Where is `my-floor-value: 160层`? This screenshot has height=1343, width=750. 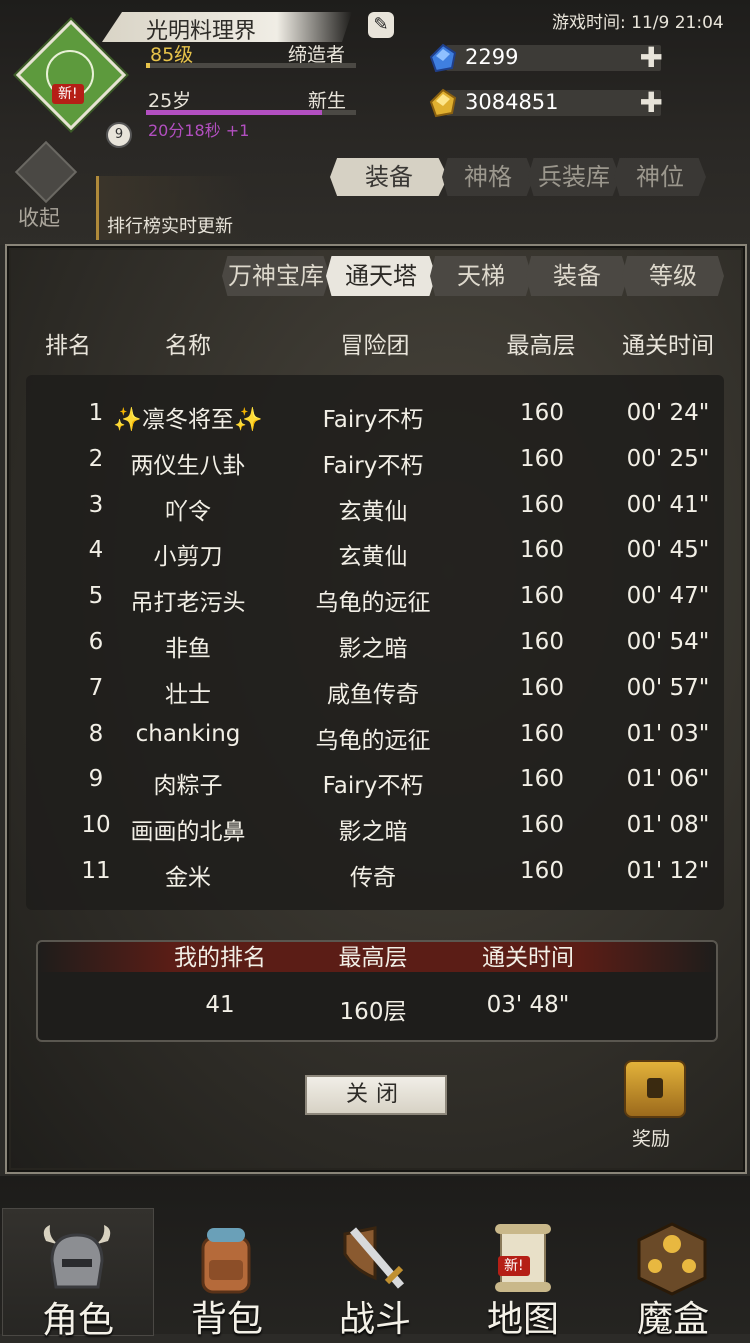
my-floor-value: 160层 is located at coordinates (373, 1012).